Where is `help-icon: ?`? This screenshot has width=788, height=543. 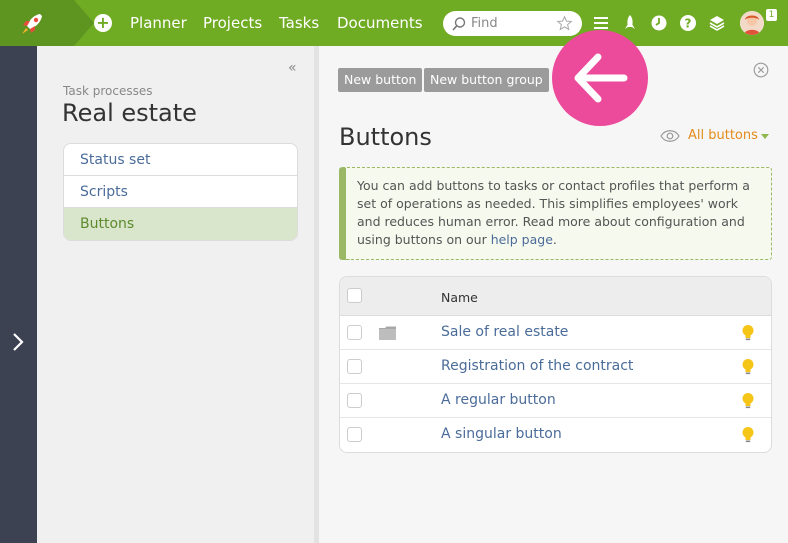
help-icon: ? is located at coordinates (688, 23).